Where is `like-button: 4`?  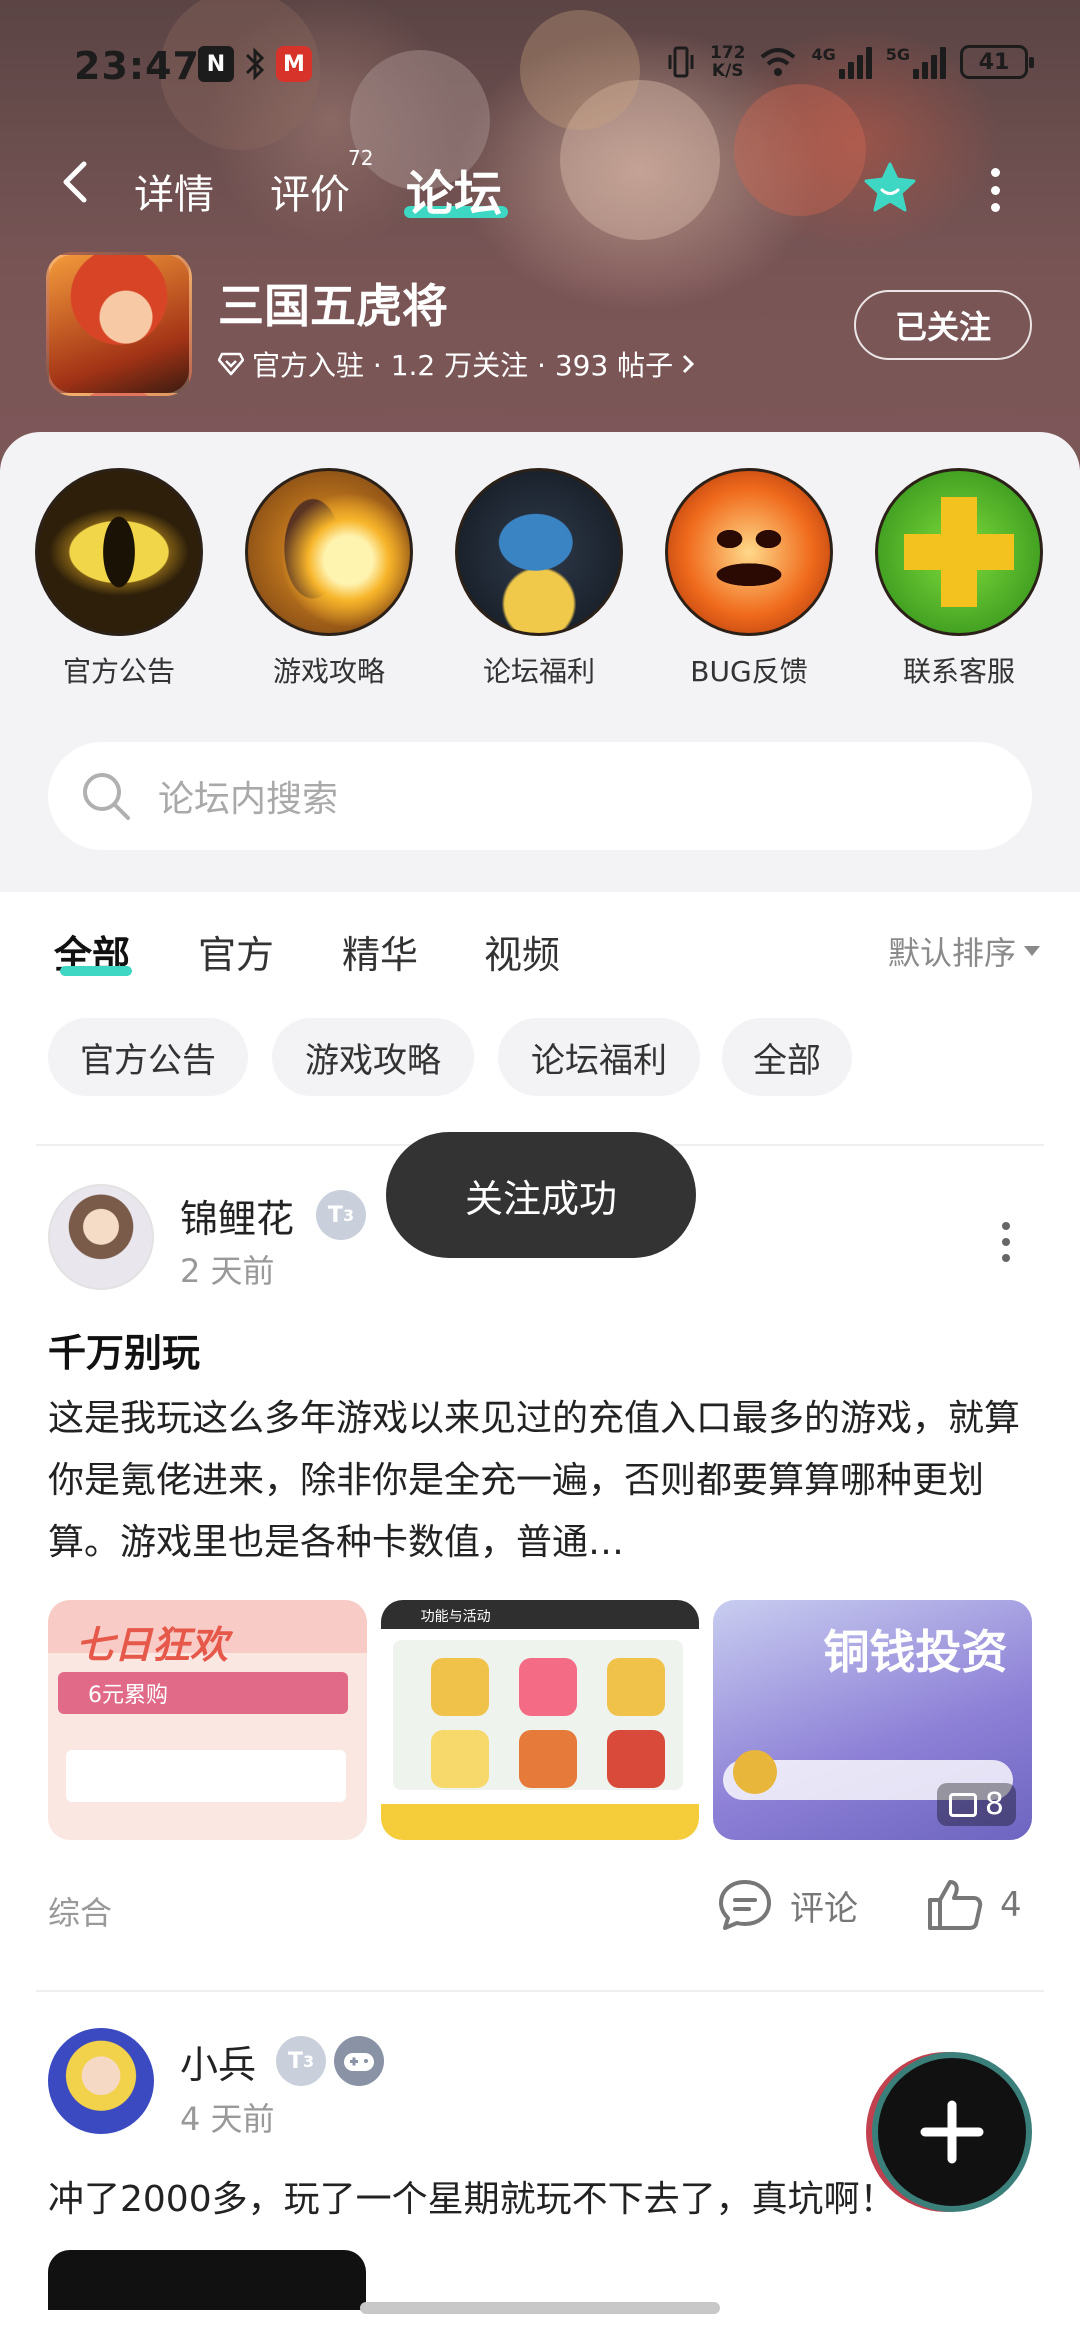 like-button: 4 is located at coordinates (974, 1905).